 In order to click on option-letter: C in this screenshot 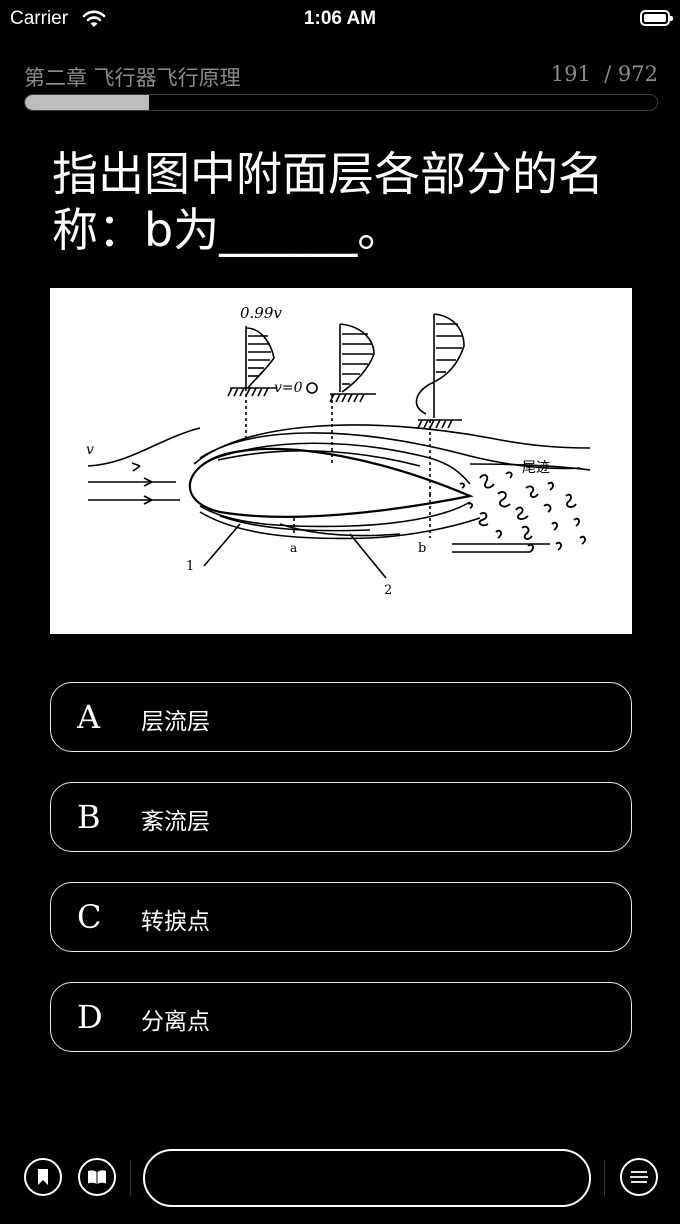, I will do `click(89, 917)`.